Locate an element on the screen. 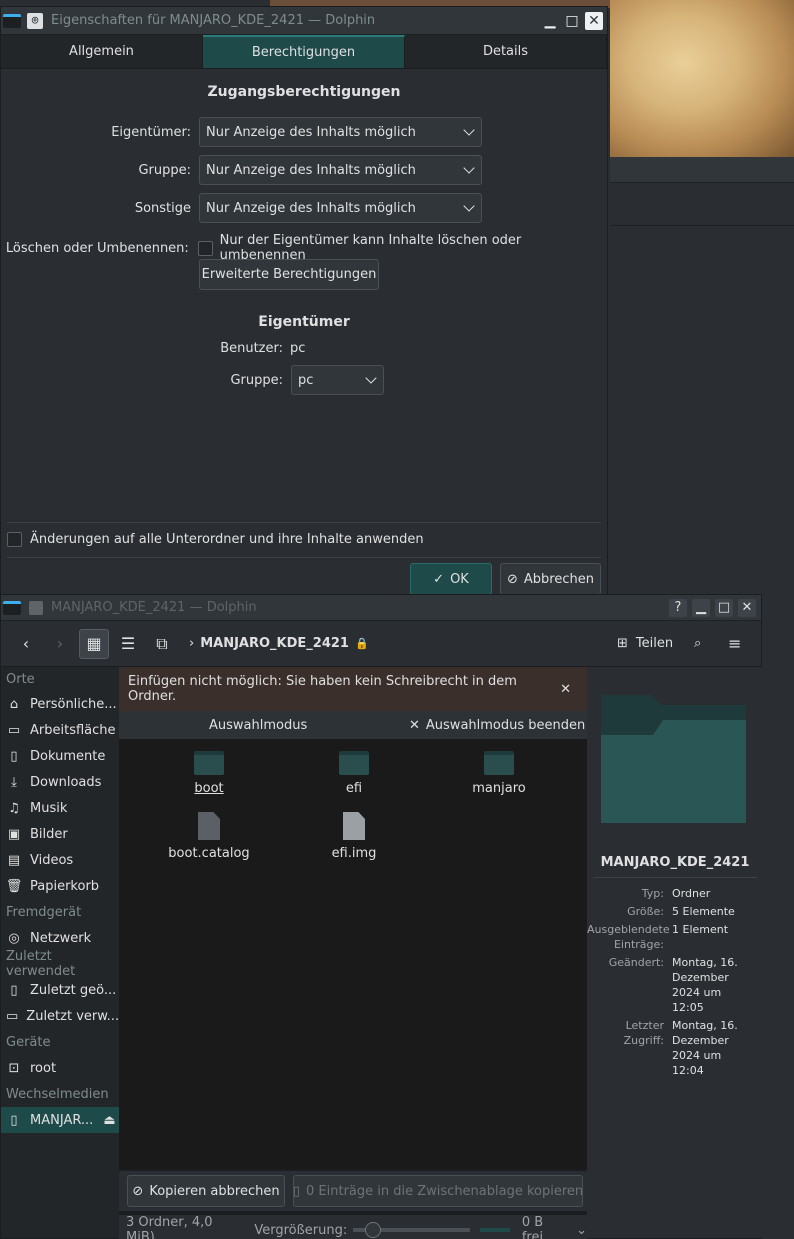  owner-label: Eigentümer: is located at coordinates (151, 132).